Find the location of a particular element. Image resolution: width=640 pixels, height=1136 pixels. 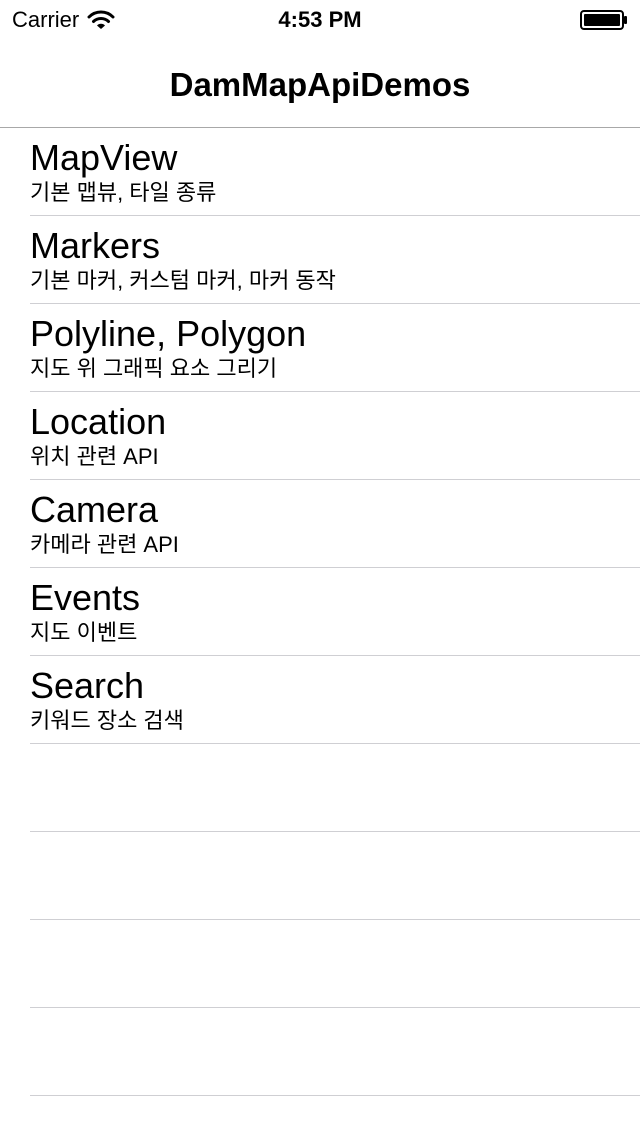

navigation-bar: DamMapApiDemos is located at coordinates (320, 84).